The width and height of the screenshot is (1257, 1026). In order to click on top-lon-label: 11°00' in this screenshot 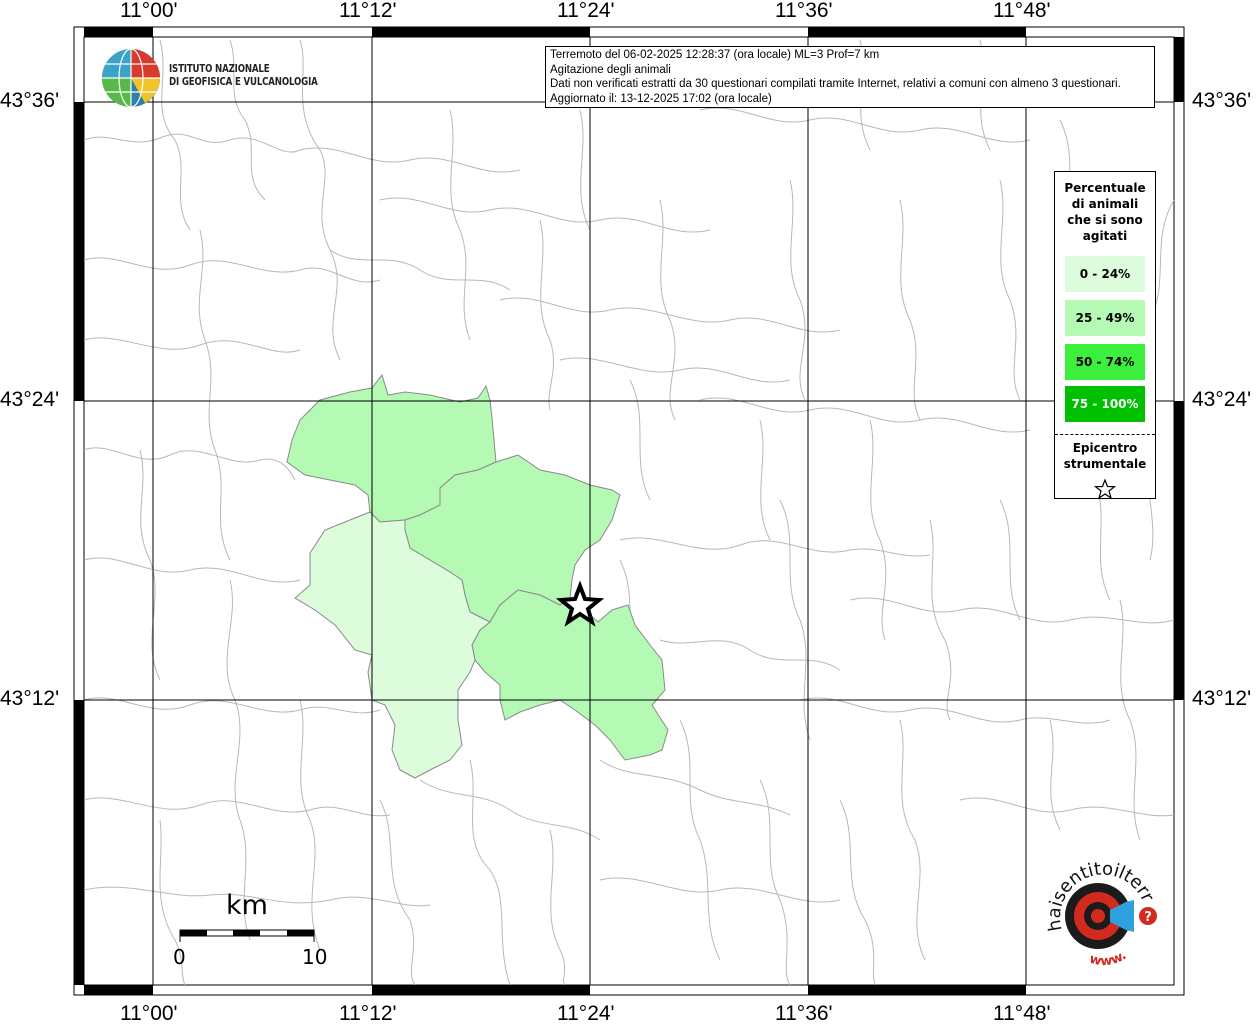, I will do `click(149, 11)`.